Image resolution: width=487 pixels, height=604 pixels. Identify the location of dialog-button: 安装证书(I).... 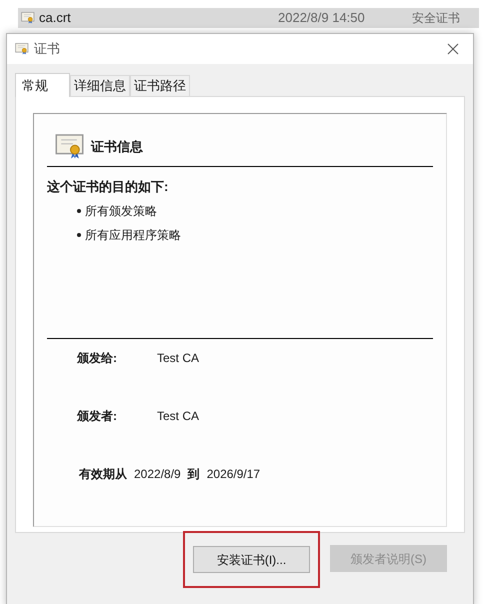
(251, 559).